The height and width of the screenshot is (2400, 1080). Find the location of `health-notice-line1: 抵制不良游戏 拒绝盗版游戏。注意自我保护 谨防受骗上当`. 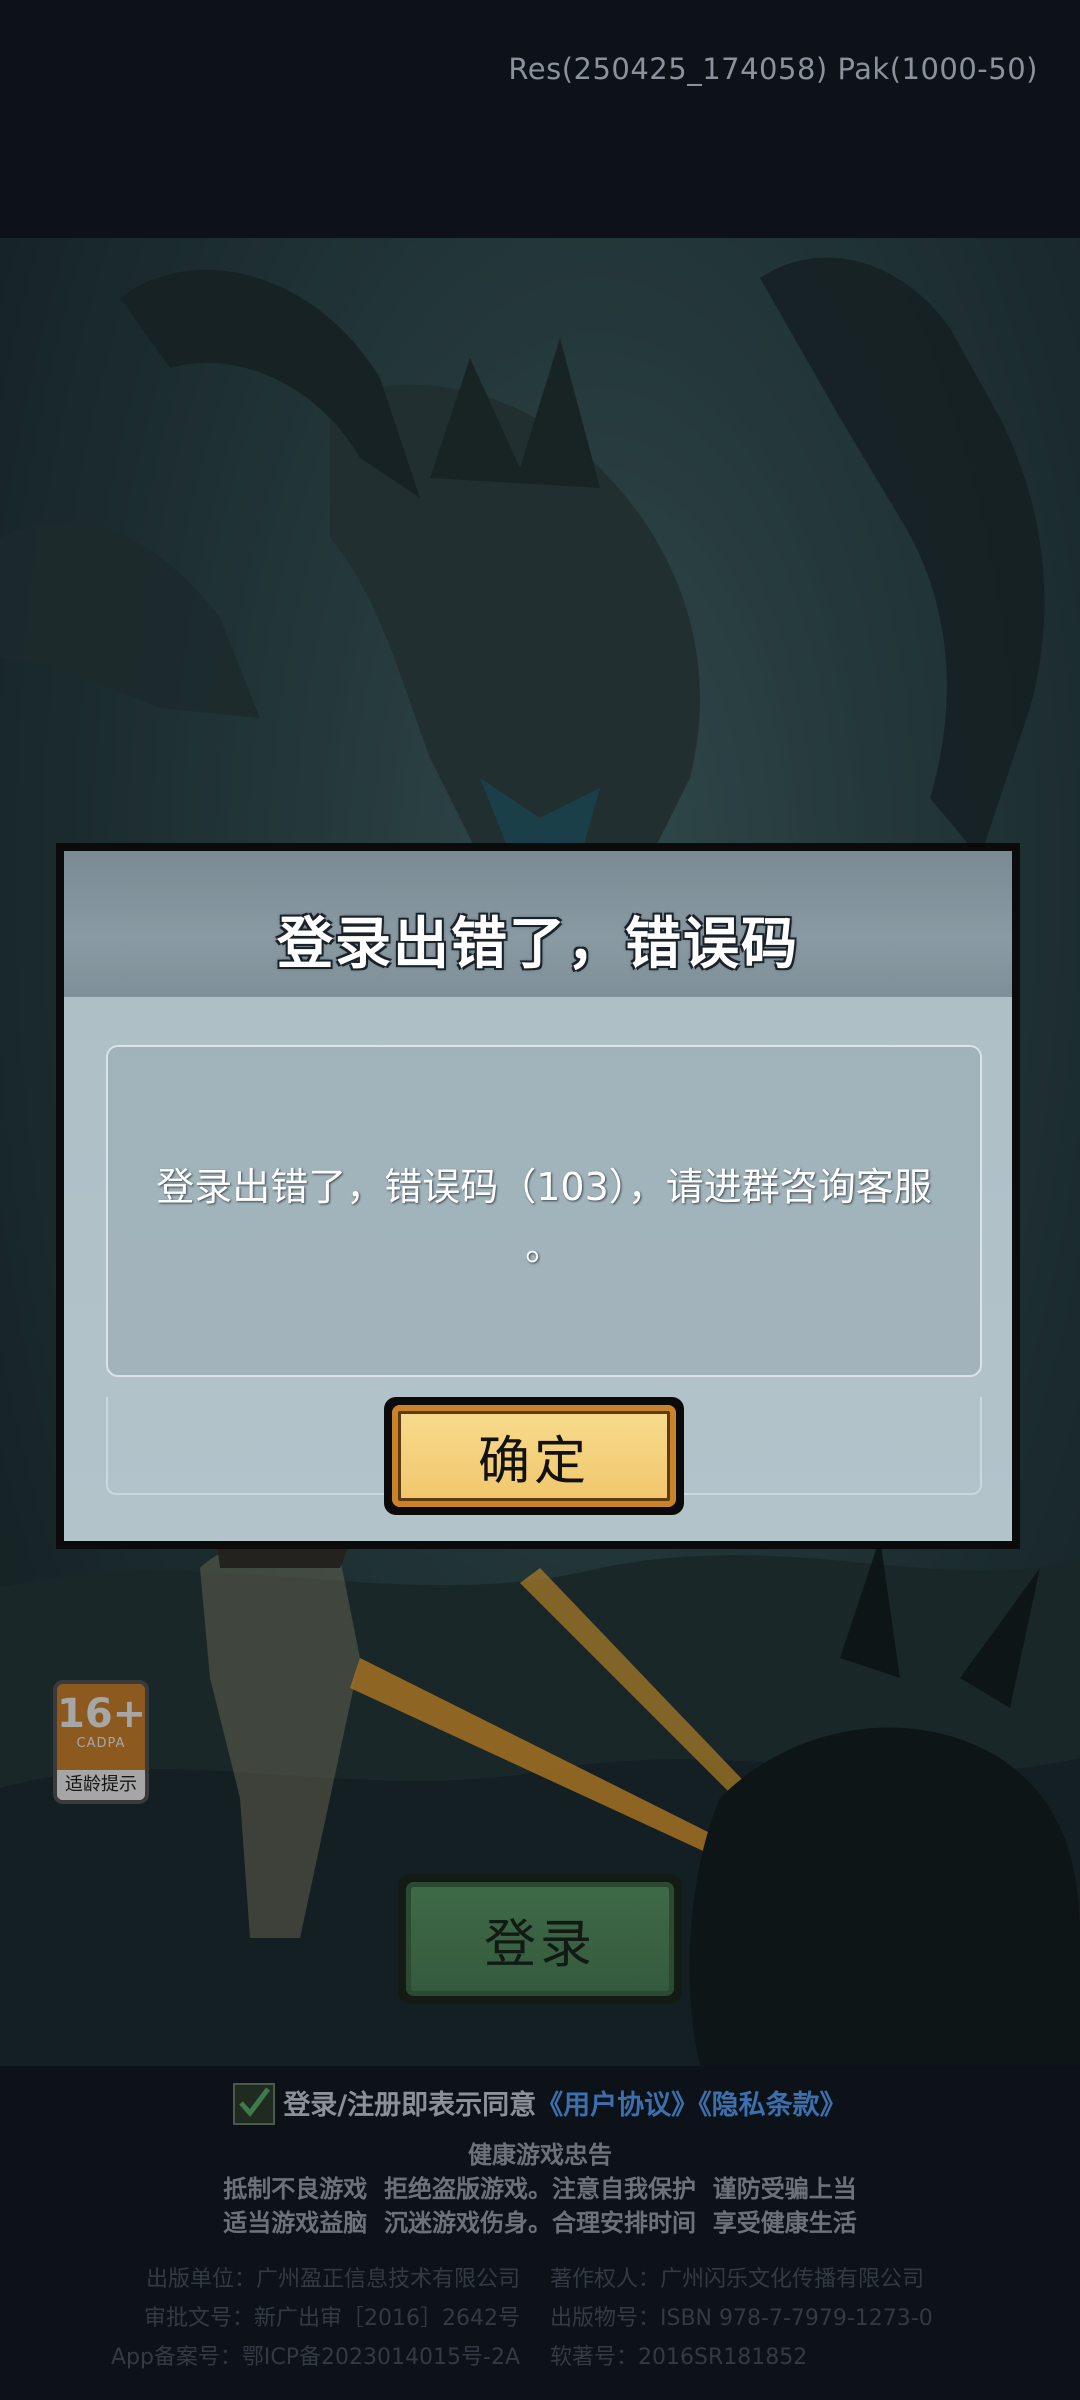

health-notice-line1: 抵制不良游戏 拒绝盗版游戏。注意自我保护 谨防受骗上当 is located at coordinates (540, 2189).